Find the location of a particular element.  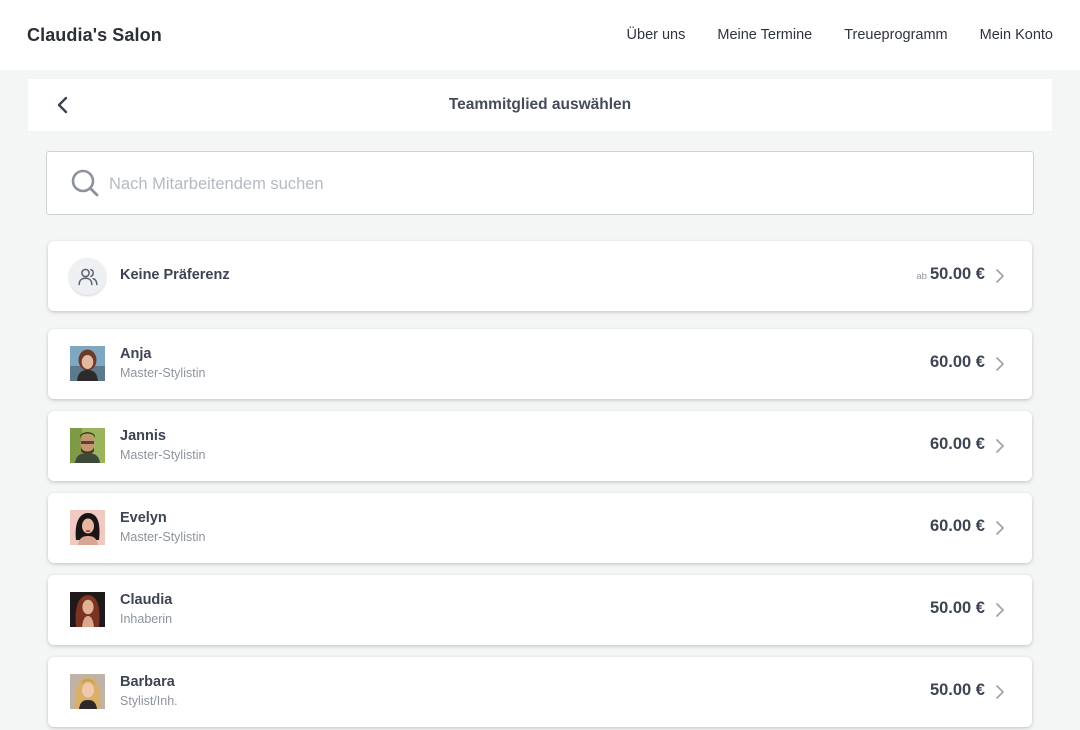

staff-name: Anja is located at coordinates (136, 354).